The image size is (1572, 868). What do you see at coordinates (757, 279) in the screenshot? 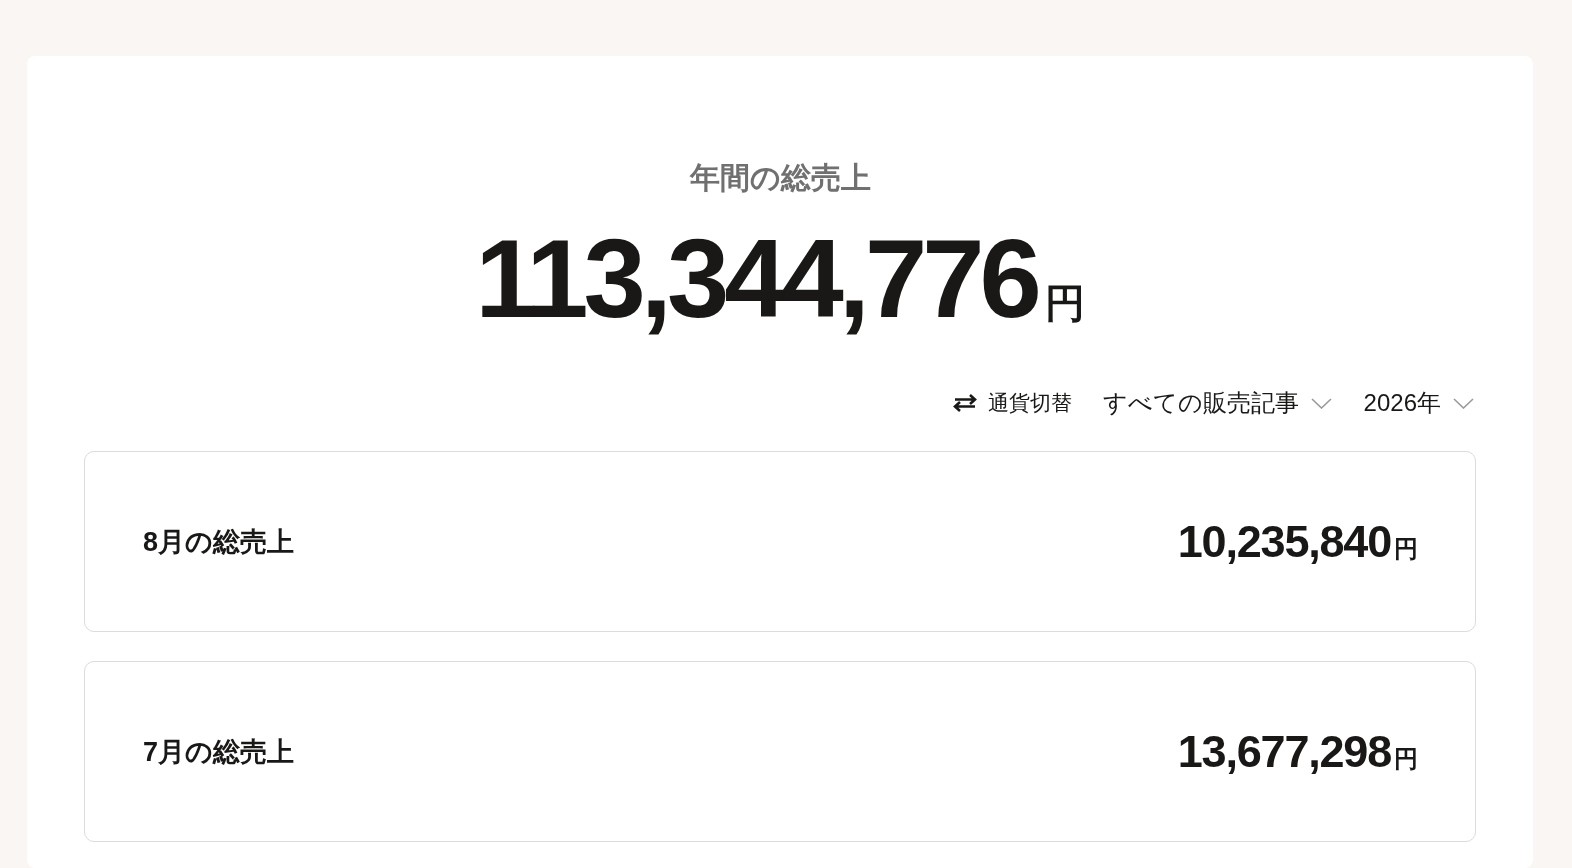
I see `annual-sales-total: 113,344,776` at bounding box center [757, 279].